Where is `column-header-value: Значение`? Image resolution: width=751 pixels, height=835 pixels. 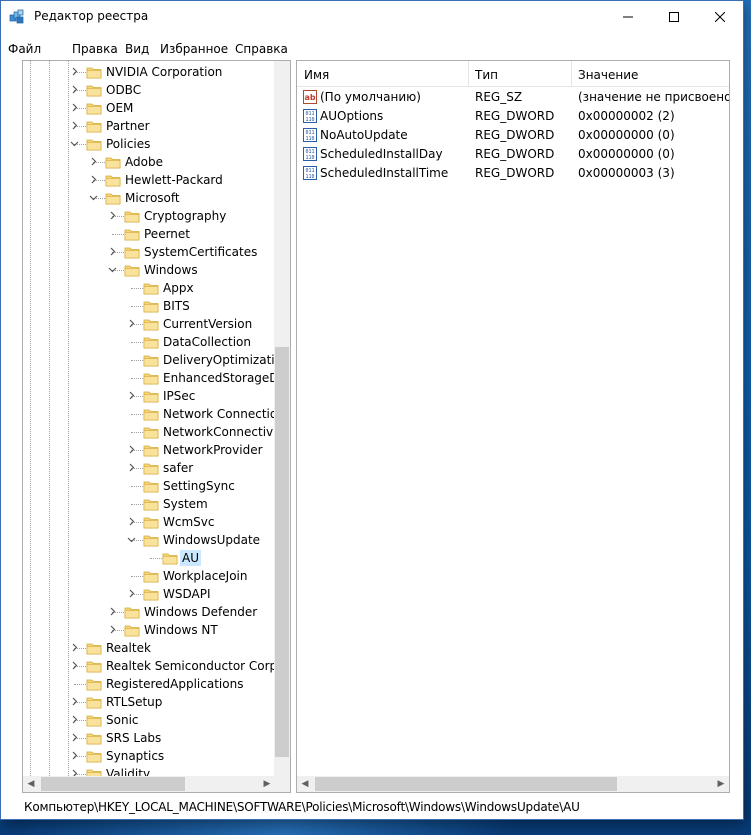 column-header-value: Значение is located at coordinates (608, 75).